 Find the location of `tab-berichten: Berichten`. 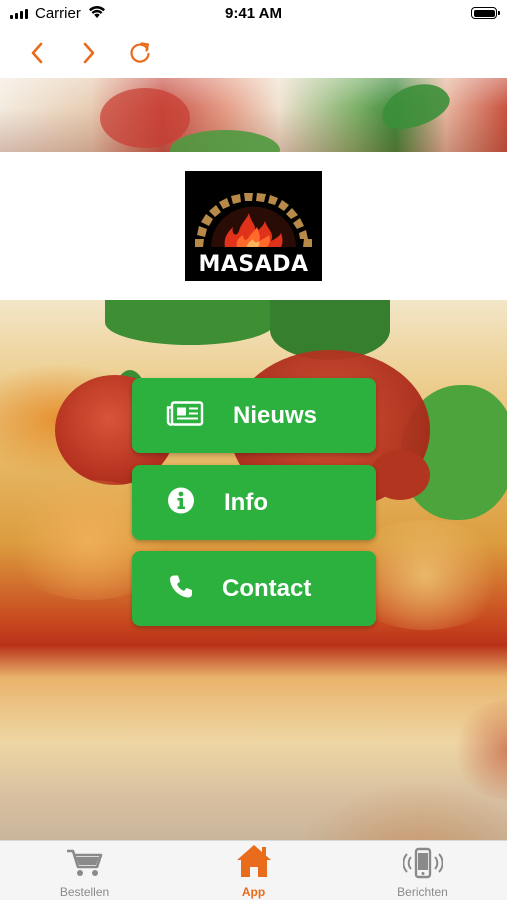

tab-berichten: Berichten is located at coordinates (422, 871).